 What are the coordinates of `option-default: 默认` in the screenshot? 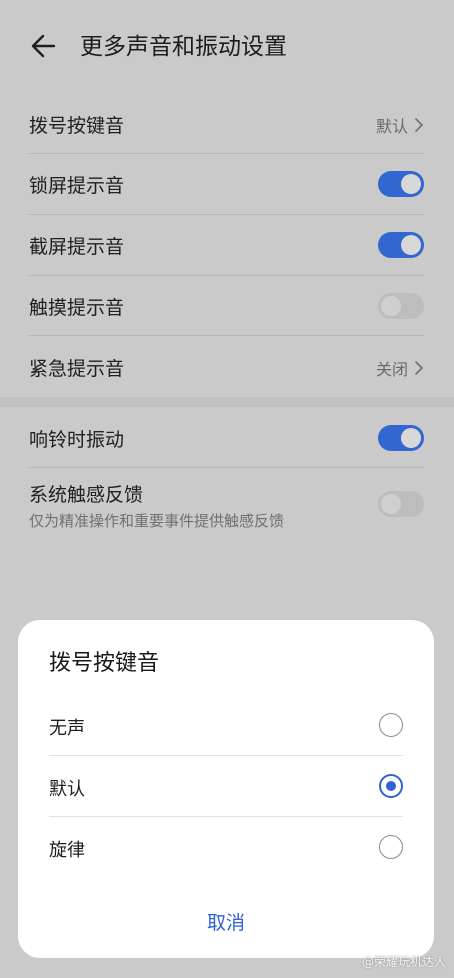 It's located at (226, 787).